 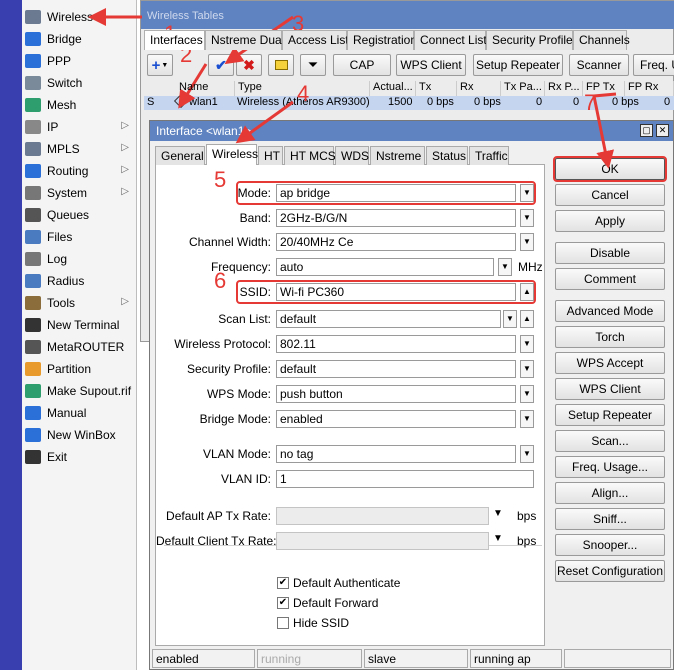 I want to click on tab-interfaces: Interfaces, so click(x=174, y=40).